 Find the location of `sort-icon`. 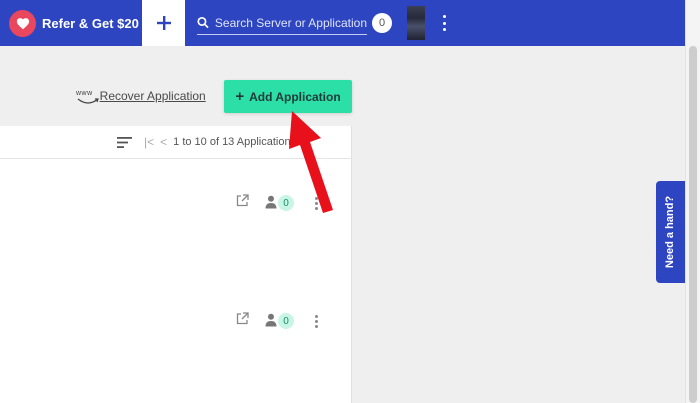

sort-icon is located at coordinates (124, 142).